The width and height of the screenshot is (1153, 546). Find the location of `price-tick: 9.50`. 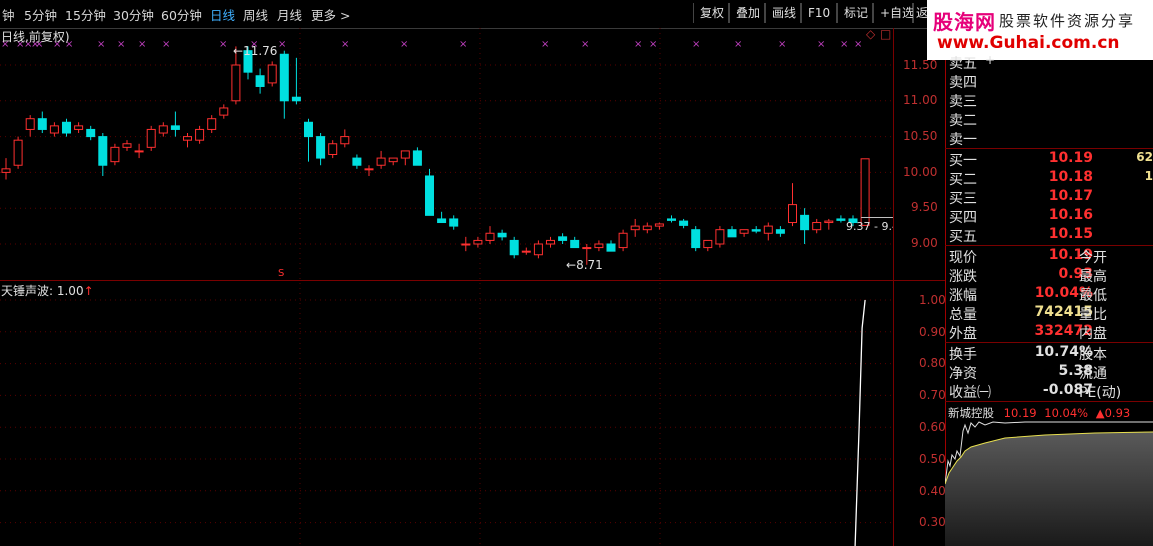

price-tick: 9.50 is located at coordinates (924, 207).